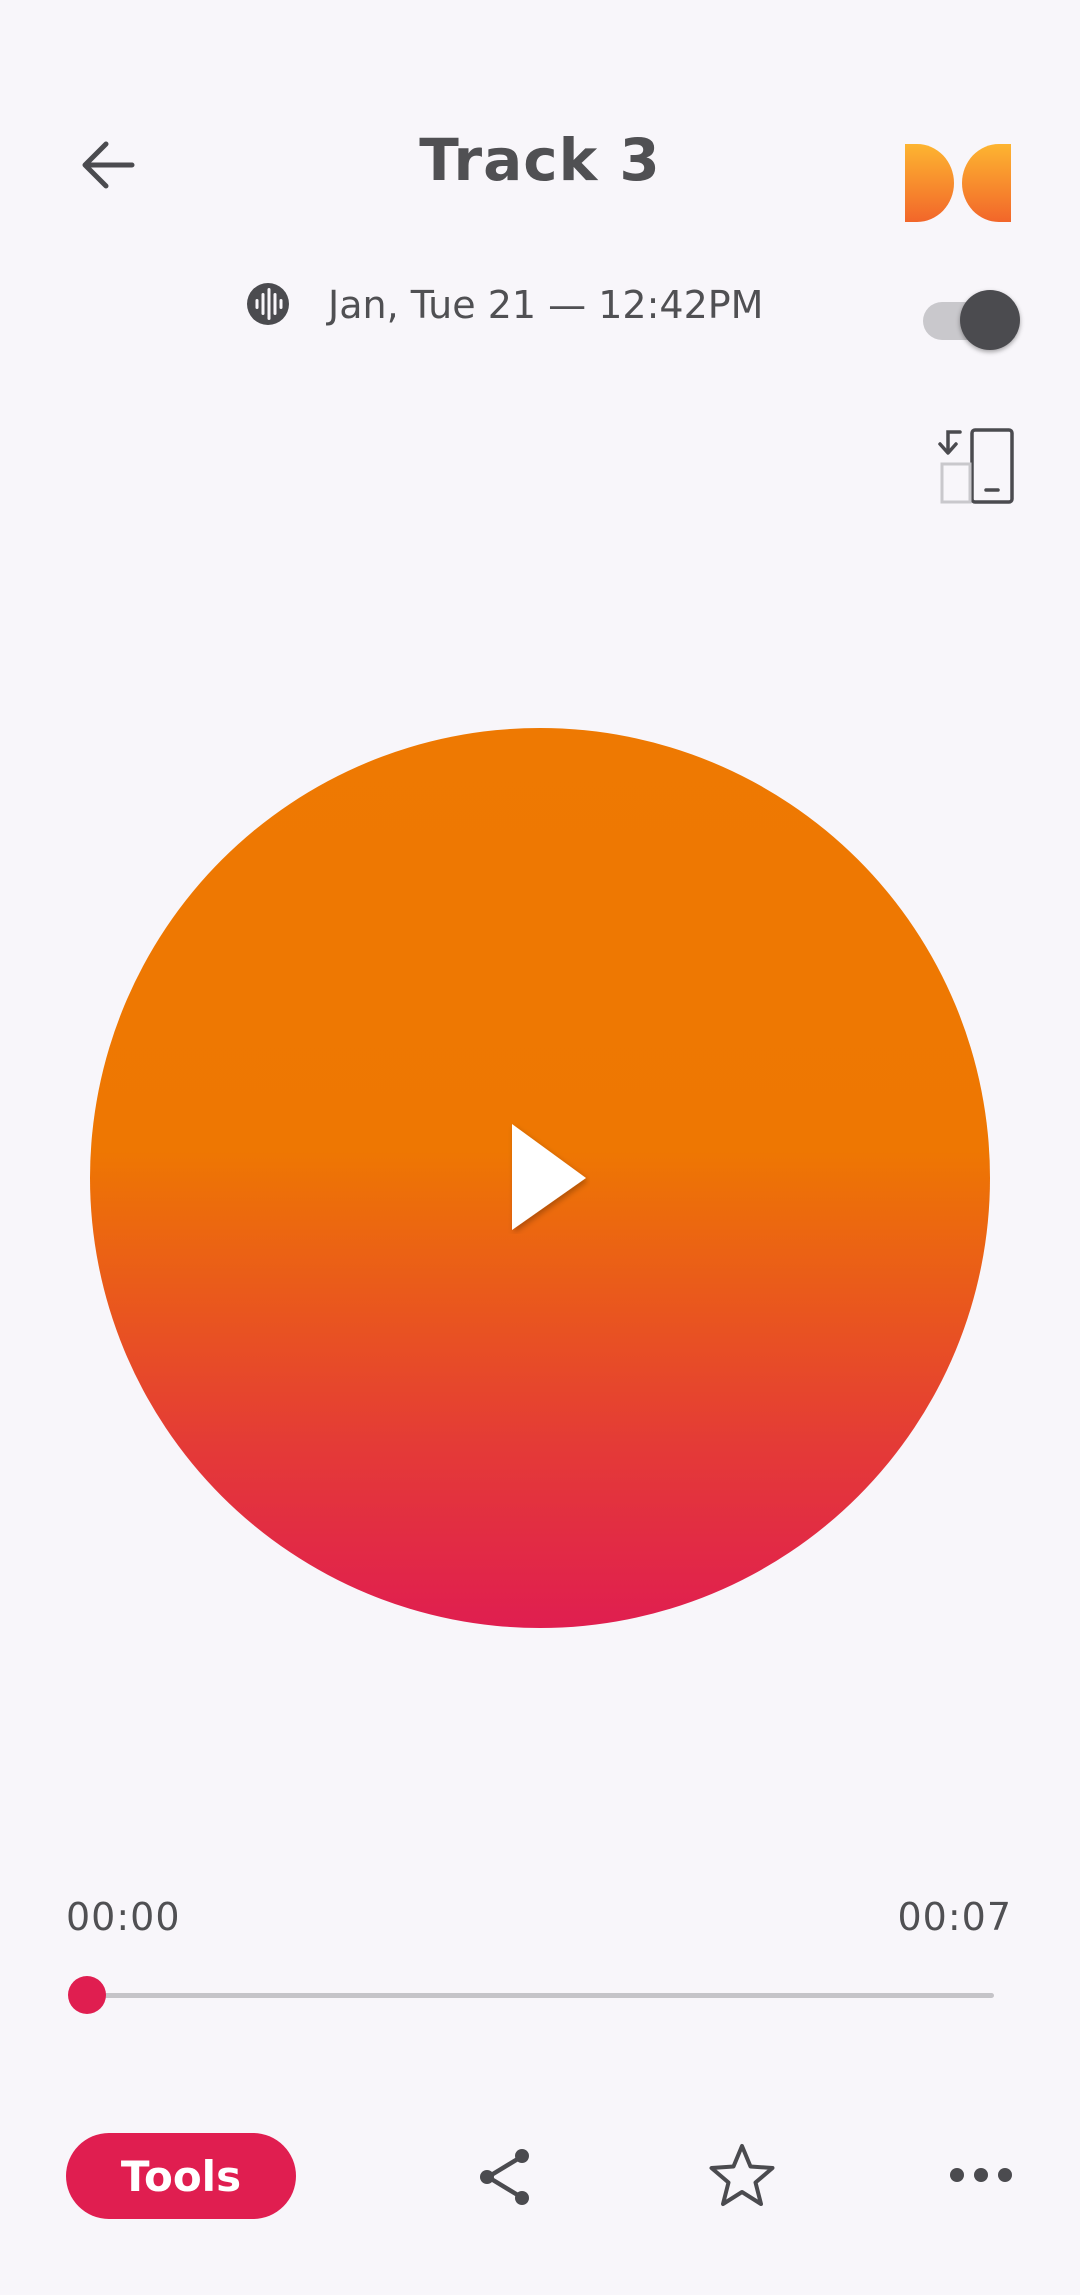 The height and width of the screenshot is (2295, 1080). What do you see at coordinates (958, 183) in the screenshot?
I see `dolby-logo-icon` at bounding box center [958, 183].